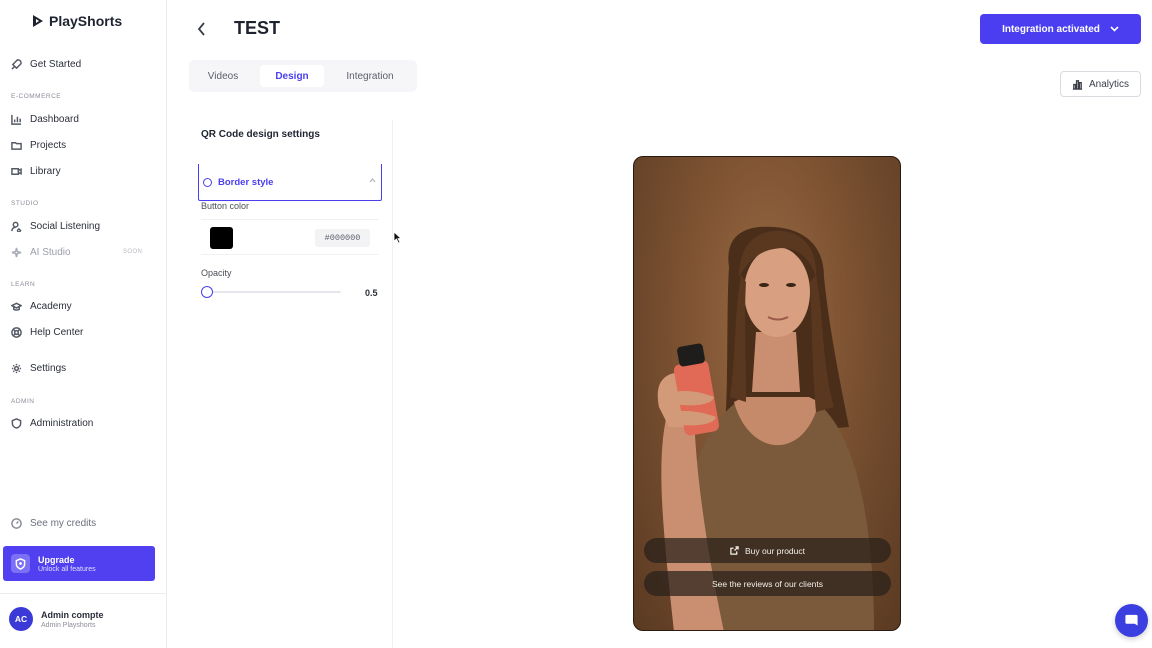 This screenshot has width=1152, height=648. Describe the element at coordinates (225, 206) in the screenshot. I see `button-color-label: Button color` at that location.